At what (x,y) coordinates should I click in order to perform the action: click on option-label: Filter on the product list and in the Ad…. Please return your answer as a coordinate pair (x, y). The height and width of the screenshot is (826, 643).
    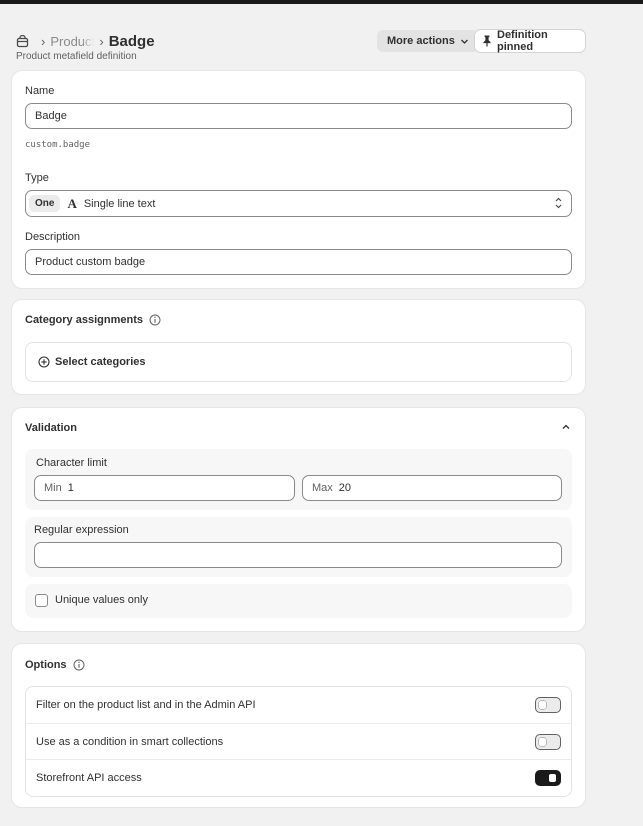
    Looking at the image, I should click on (146, 705).